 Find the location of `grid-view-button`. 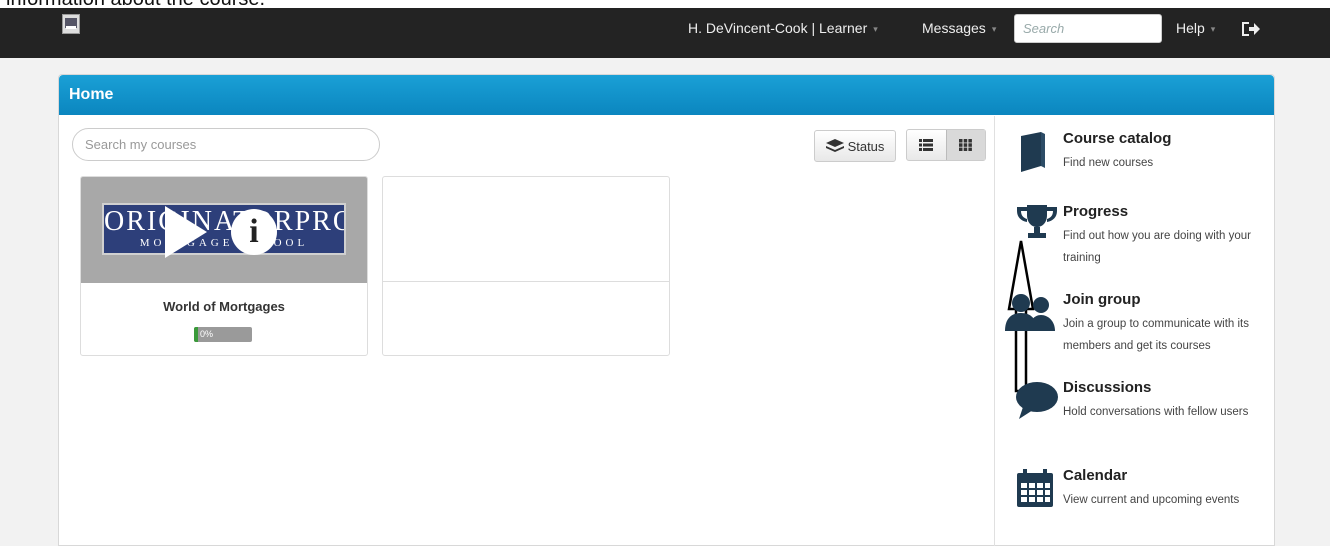

grid-view-button is located at coordinates (965, 145).